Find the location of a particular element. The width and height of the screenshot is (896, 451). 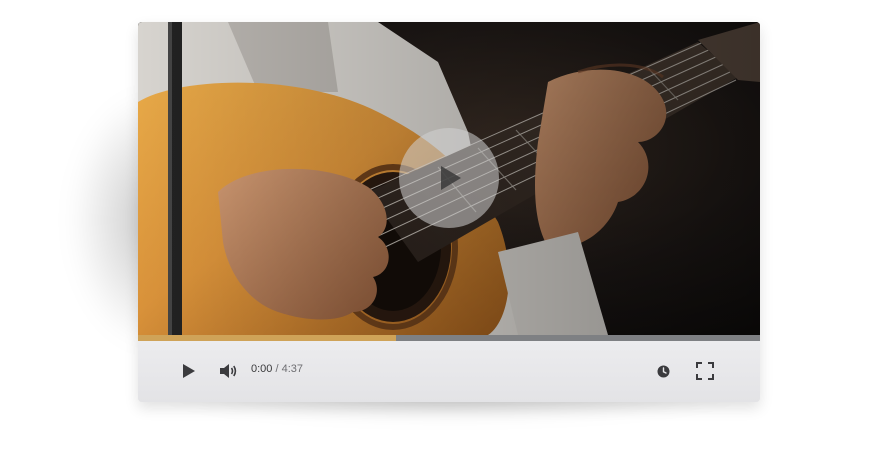

play-button is located at coordinates (188, 371).